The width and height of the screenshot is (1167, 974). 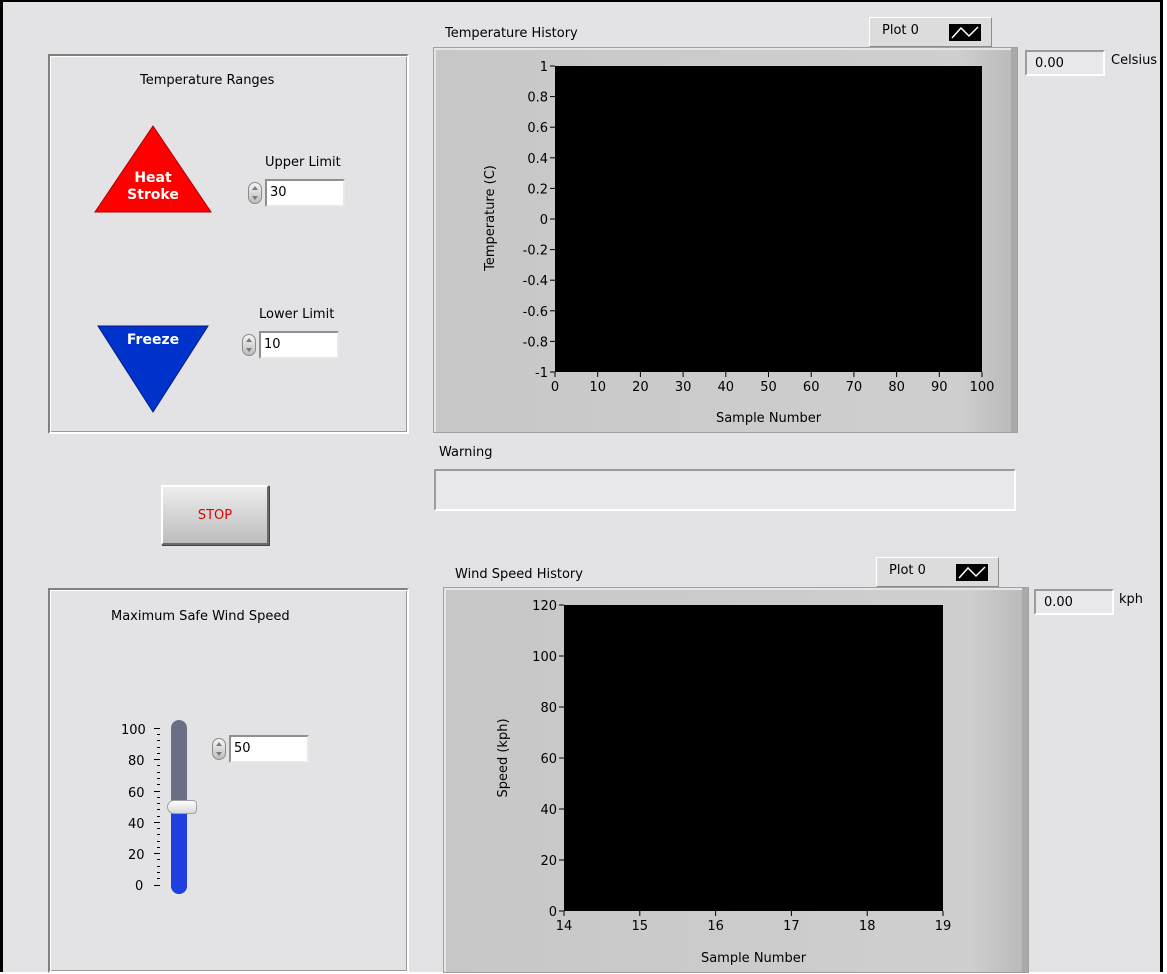 I want to click on wind-panel-title: Maximum Safe Wind Speed, so click(x=200, y=616).